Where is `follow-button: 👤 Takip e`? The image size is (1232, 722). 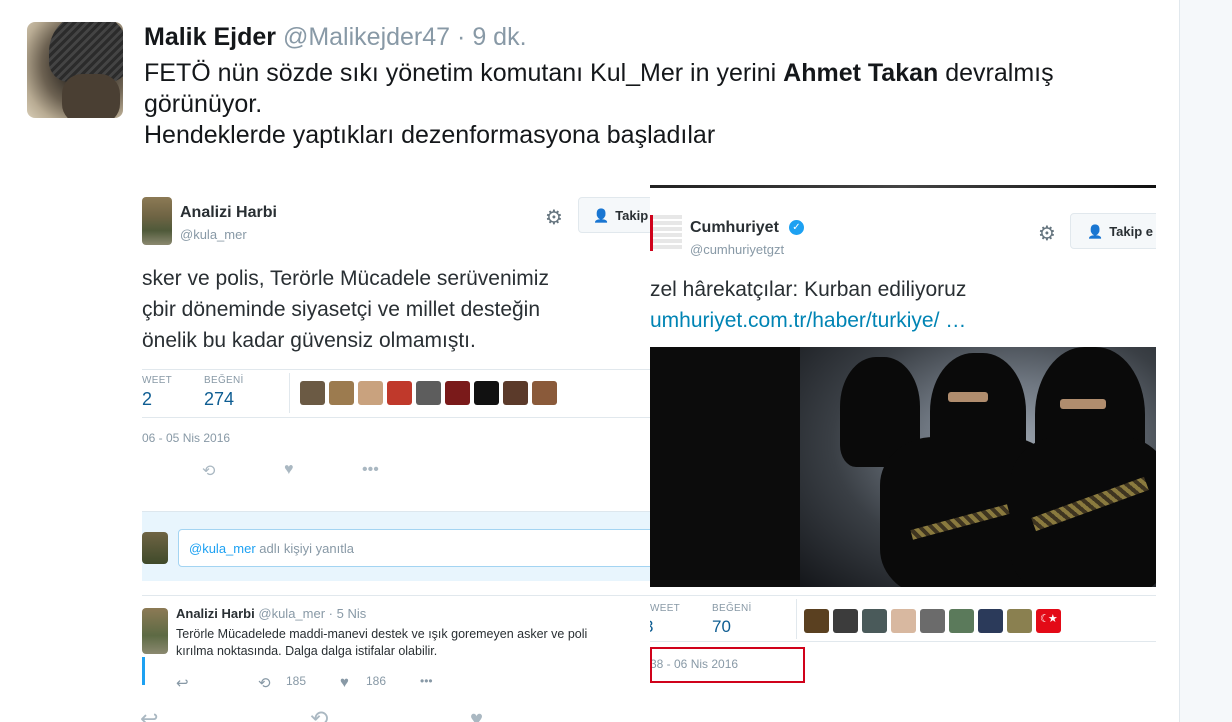
follow-button: 👤 Takip e is located at coordinates (1113, 231).